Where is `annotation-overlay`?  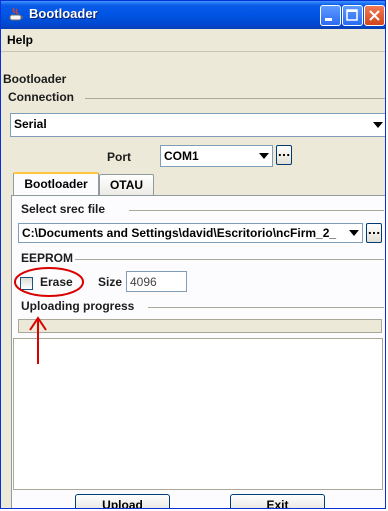
annotation-overlay is located at coordinates (49, 315).